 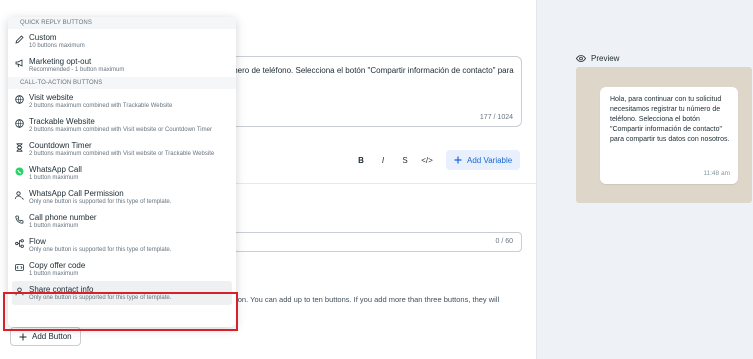 I want to click on menu-item-title: Copy offer code, so click(x=57, y=265).